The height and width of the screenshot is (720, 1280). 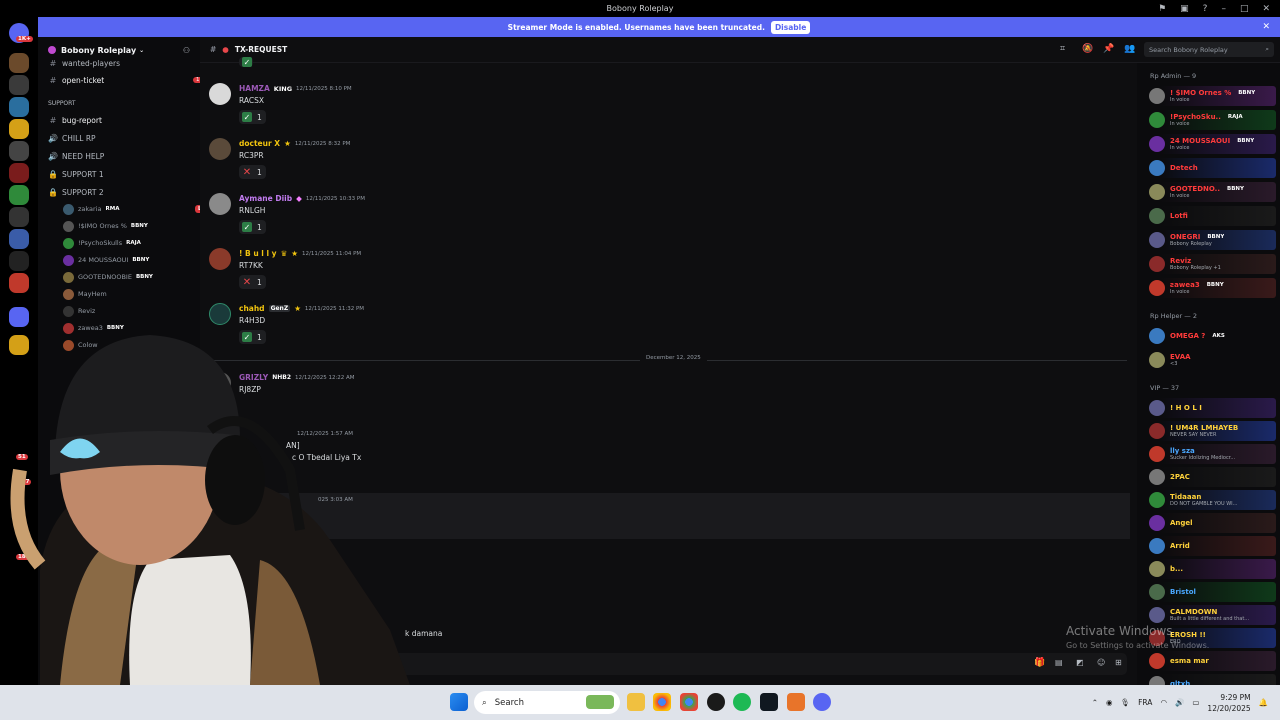 What do you see at coordinates (1211, 661) in the screenshot?
I see `member-item: esma mar` at bounding box center [1211, 661].